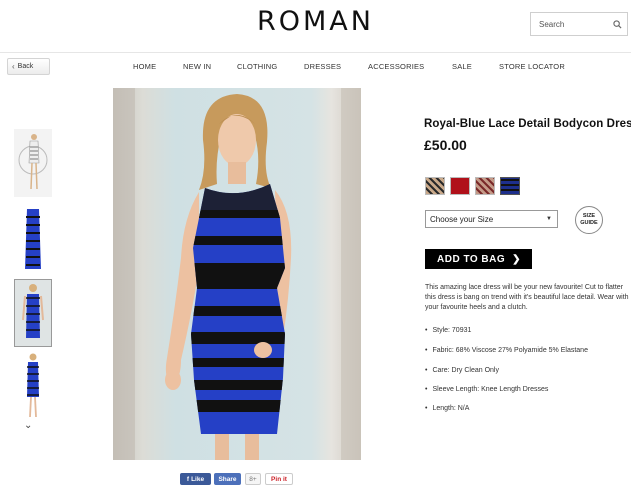 Image resolution: width=631 pixels, height=499 pixels. What do you see at coordinates (462, 66) in the screenshot?
I see `nav-item-sale: SALE` at bounding box center [462, 66].